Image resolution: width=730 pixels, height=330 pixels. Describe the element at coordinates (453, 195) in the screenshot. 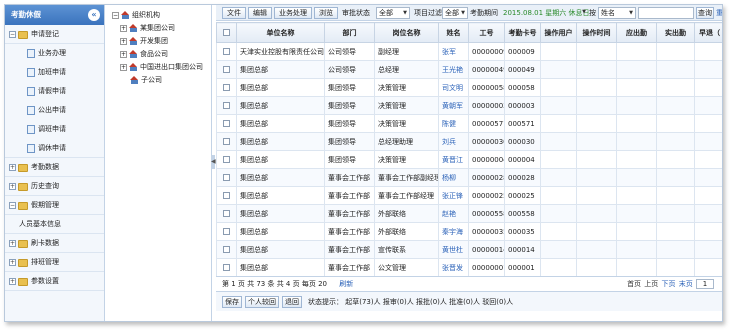

I see `employee-name-cell: 张正锋` at that location.